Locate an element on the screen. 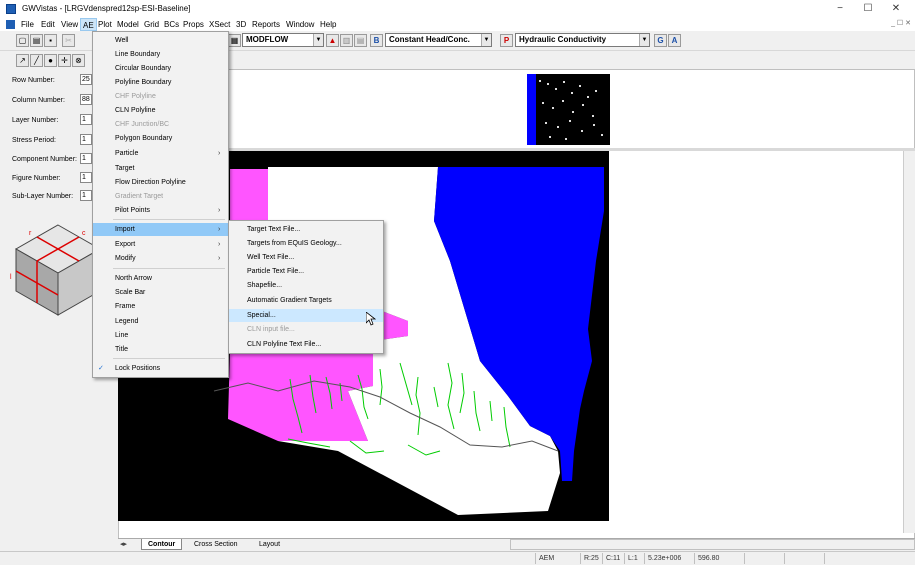 The image size is (915, 565). ae-menu-north-arrow: North Arrow is located at coordinates (160, 278).